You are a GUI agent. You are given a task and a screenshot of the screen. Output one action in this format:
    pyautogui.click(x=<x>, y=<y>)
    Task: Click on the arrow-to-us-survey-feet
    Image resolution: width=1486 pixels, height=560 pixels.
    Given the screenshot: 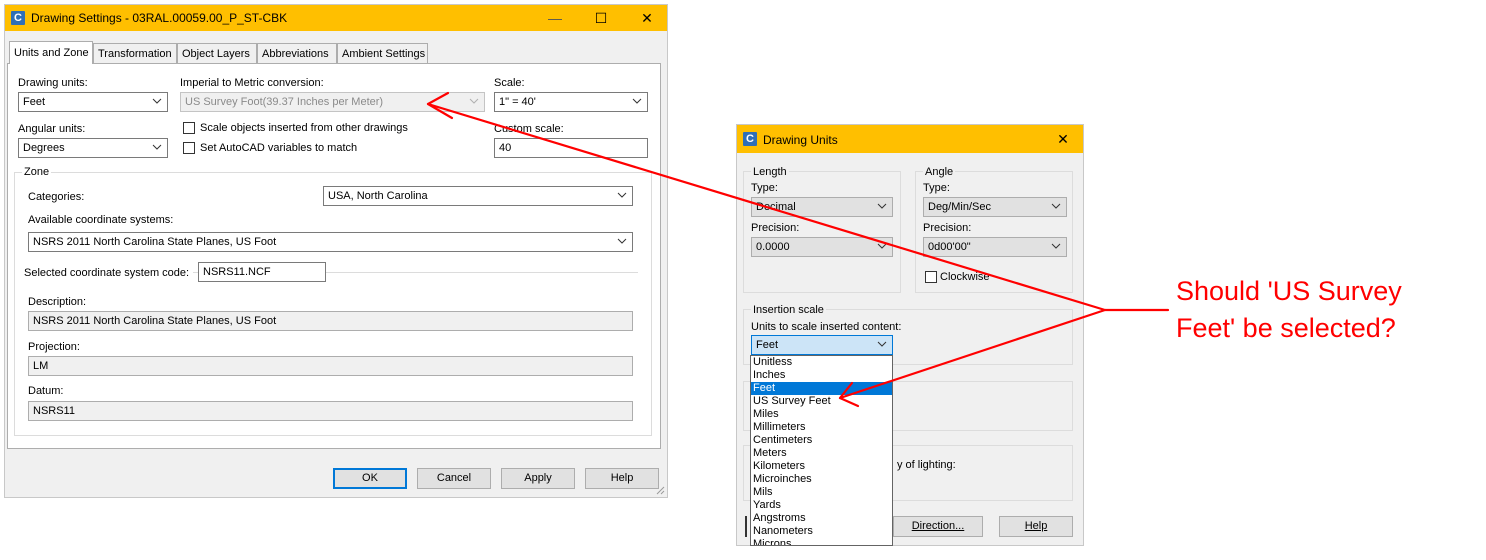 What is the action you would take?
    pyautogui.click(x=972, y=354)
    